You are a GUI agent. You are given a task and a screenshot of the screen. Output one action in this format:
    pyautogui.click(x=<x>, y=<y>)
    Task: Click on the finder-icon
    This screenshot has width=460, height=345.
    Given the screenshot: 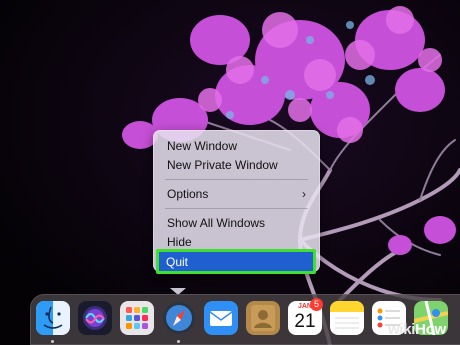 What is the action you would take?
    pyautogui.click(x=53, y=318)
    